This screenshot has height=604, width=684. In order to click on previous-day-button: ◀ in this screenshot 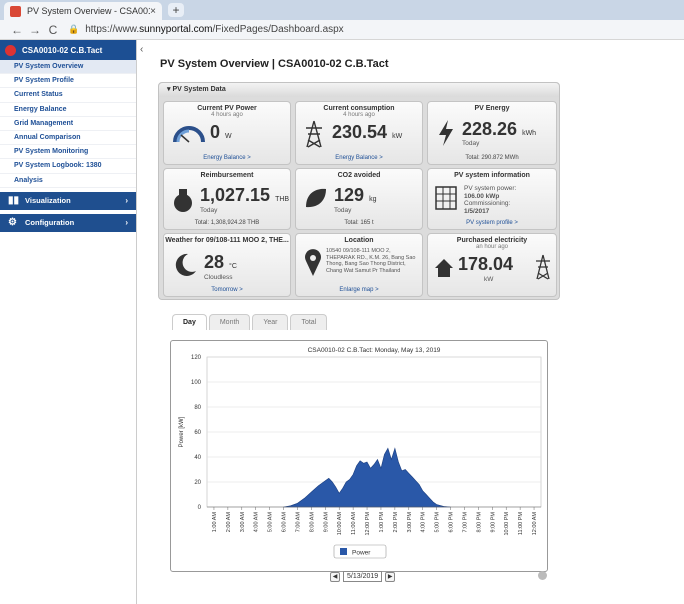, I will do `click(335, 576)`.